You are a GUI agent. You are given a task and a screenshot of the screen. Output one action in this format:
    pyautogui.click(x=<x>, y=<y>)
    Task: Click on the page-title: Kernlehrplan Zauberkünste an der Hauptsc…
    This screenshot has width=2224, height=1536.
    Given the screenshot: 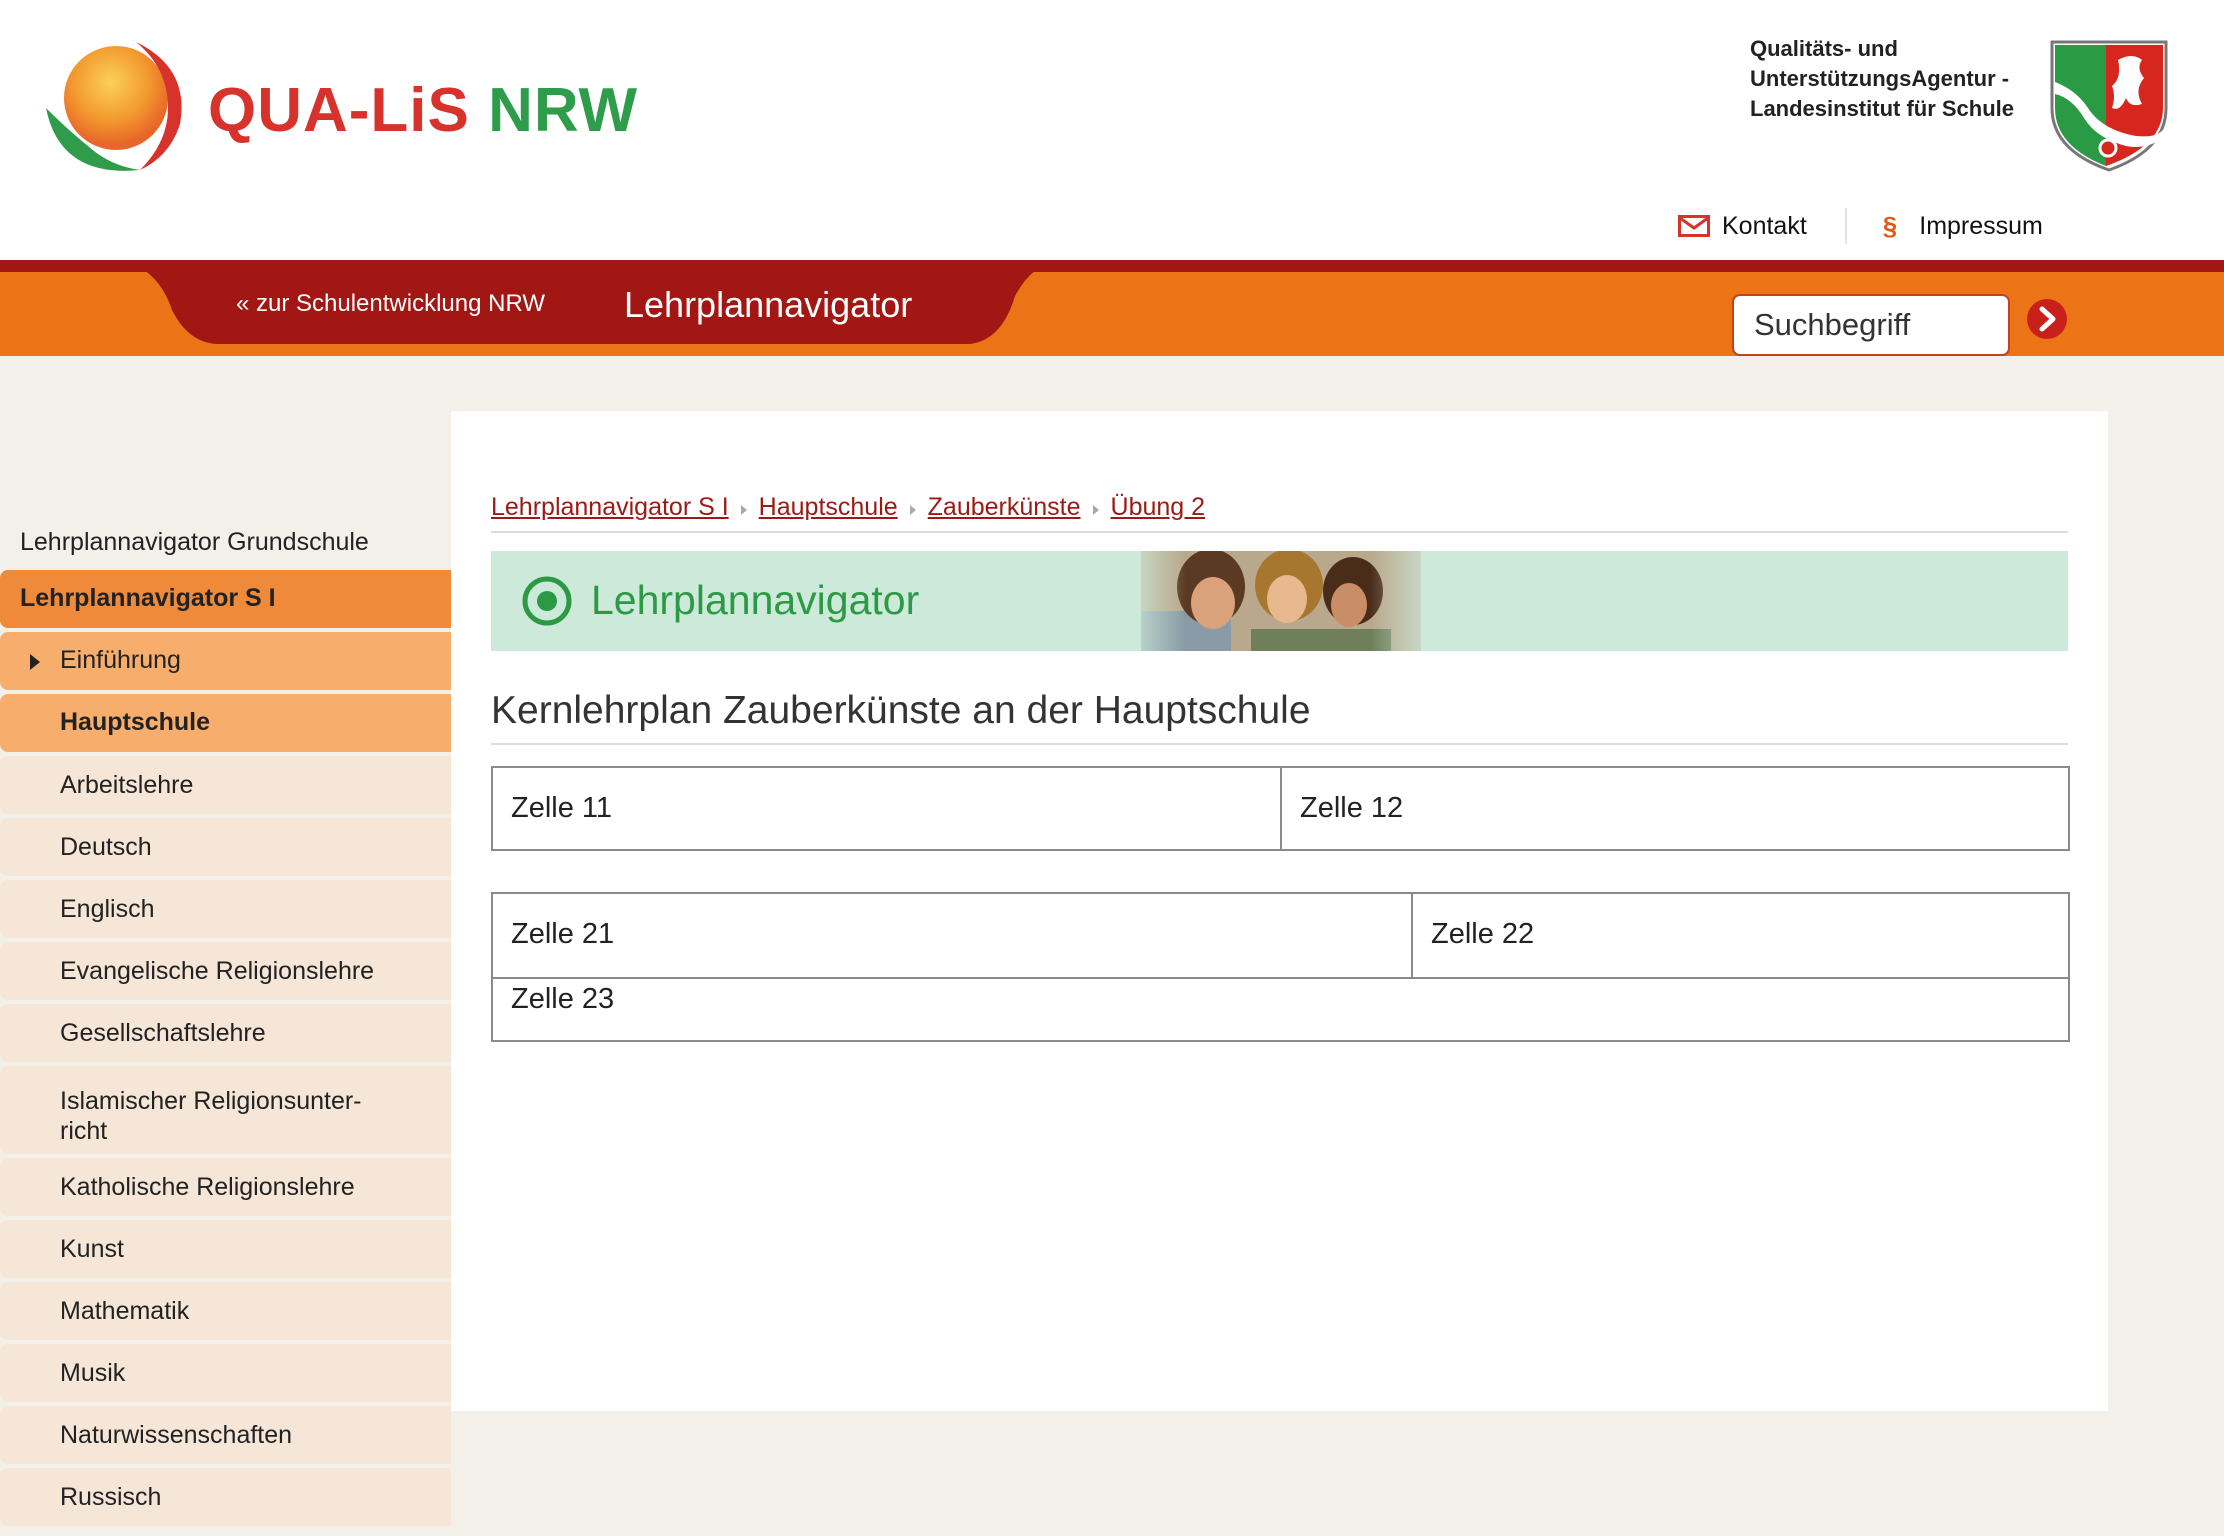 What is the action you would take?
    pyautogui.click(x=1279, y=717)
    